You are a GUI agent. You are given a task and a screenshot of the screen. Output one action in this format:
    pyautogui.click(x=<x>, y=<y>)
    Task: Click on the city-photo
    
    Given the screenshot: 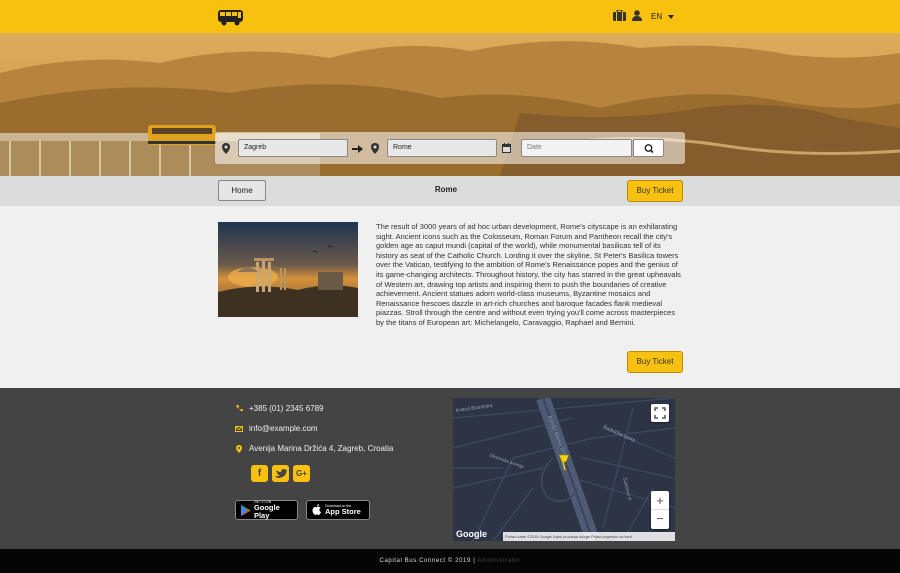 What is the action you would take?
    pyautogui.click(x=288, y=269)
    